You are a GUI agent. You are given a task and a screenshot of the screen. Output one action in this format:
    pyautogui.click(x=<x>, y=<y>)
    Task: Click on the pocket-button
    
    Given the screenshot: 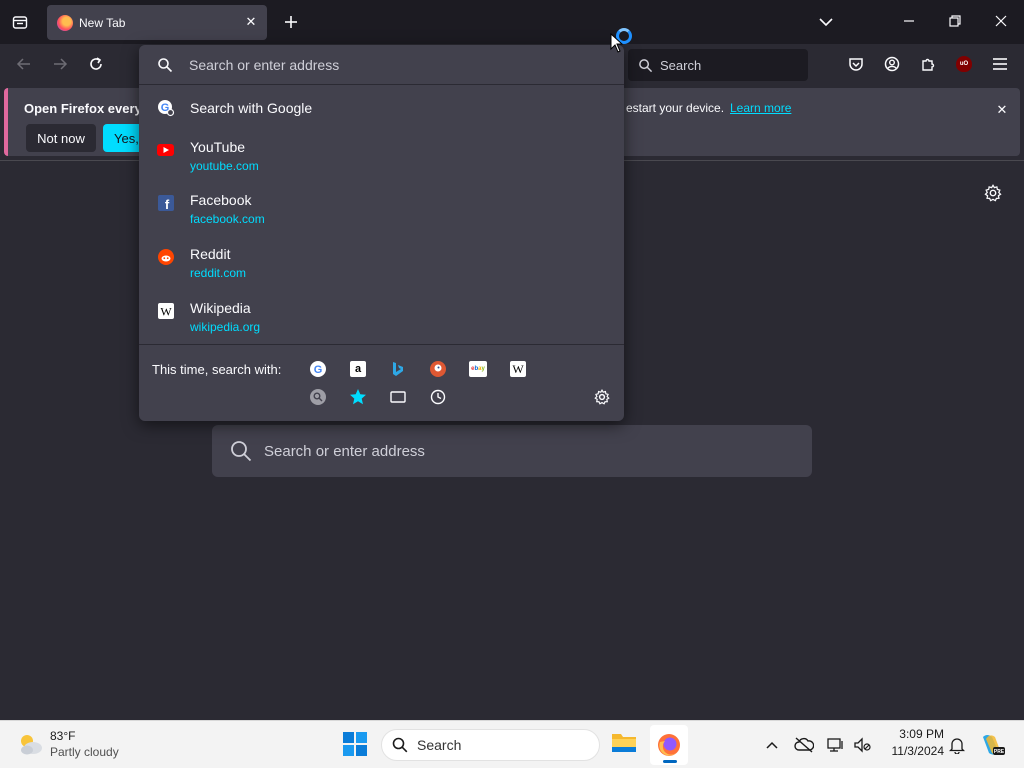 What is the action you would take?
    pyautogui.click(x=856, y=64)
    